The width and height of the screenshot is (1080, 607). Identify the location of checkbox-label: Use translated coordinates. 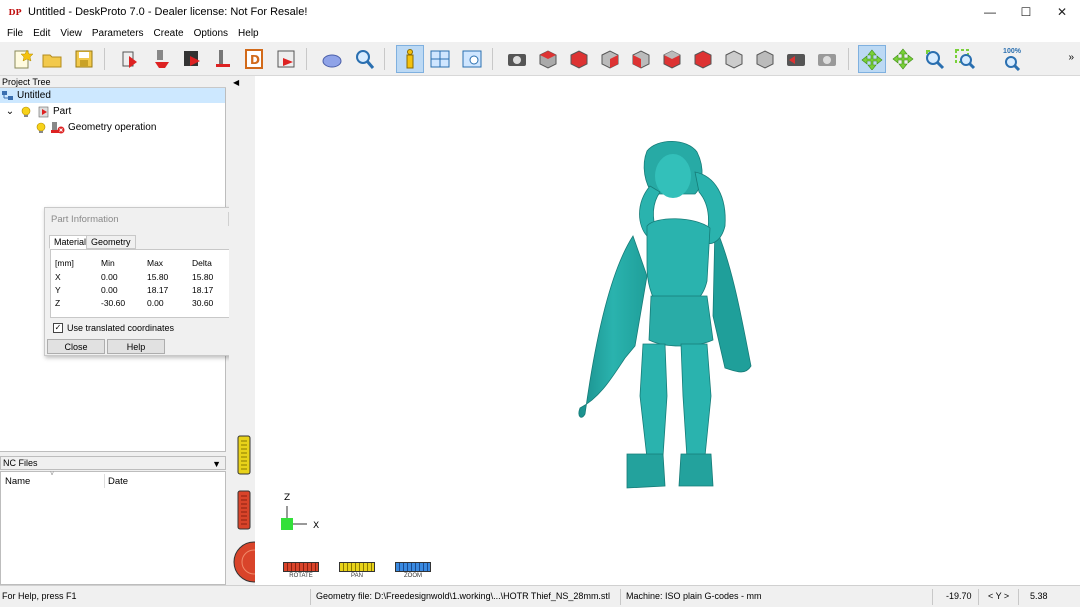
(121, 328).